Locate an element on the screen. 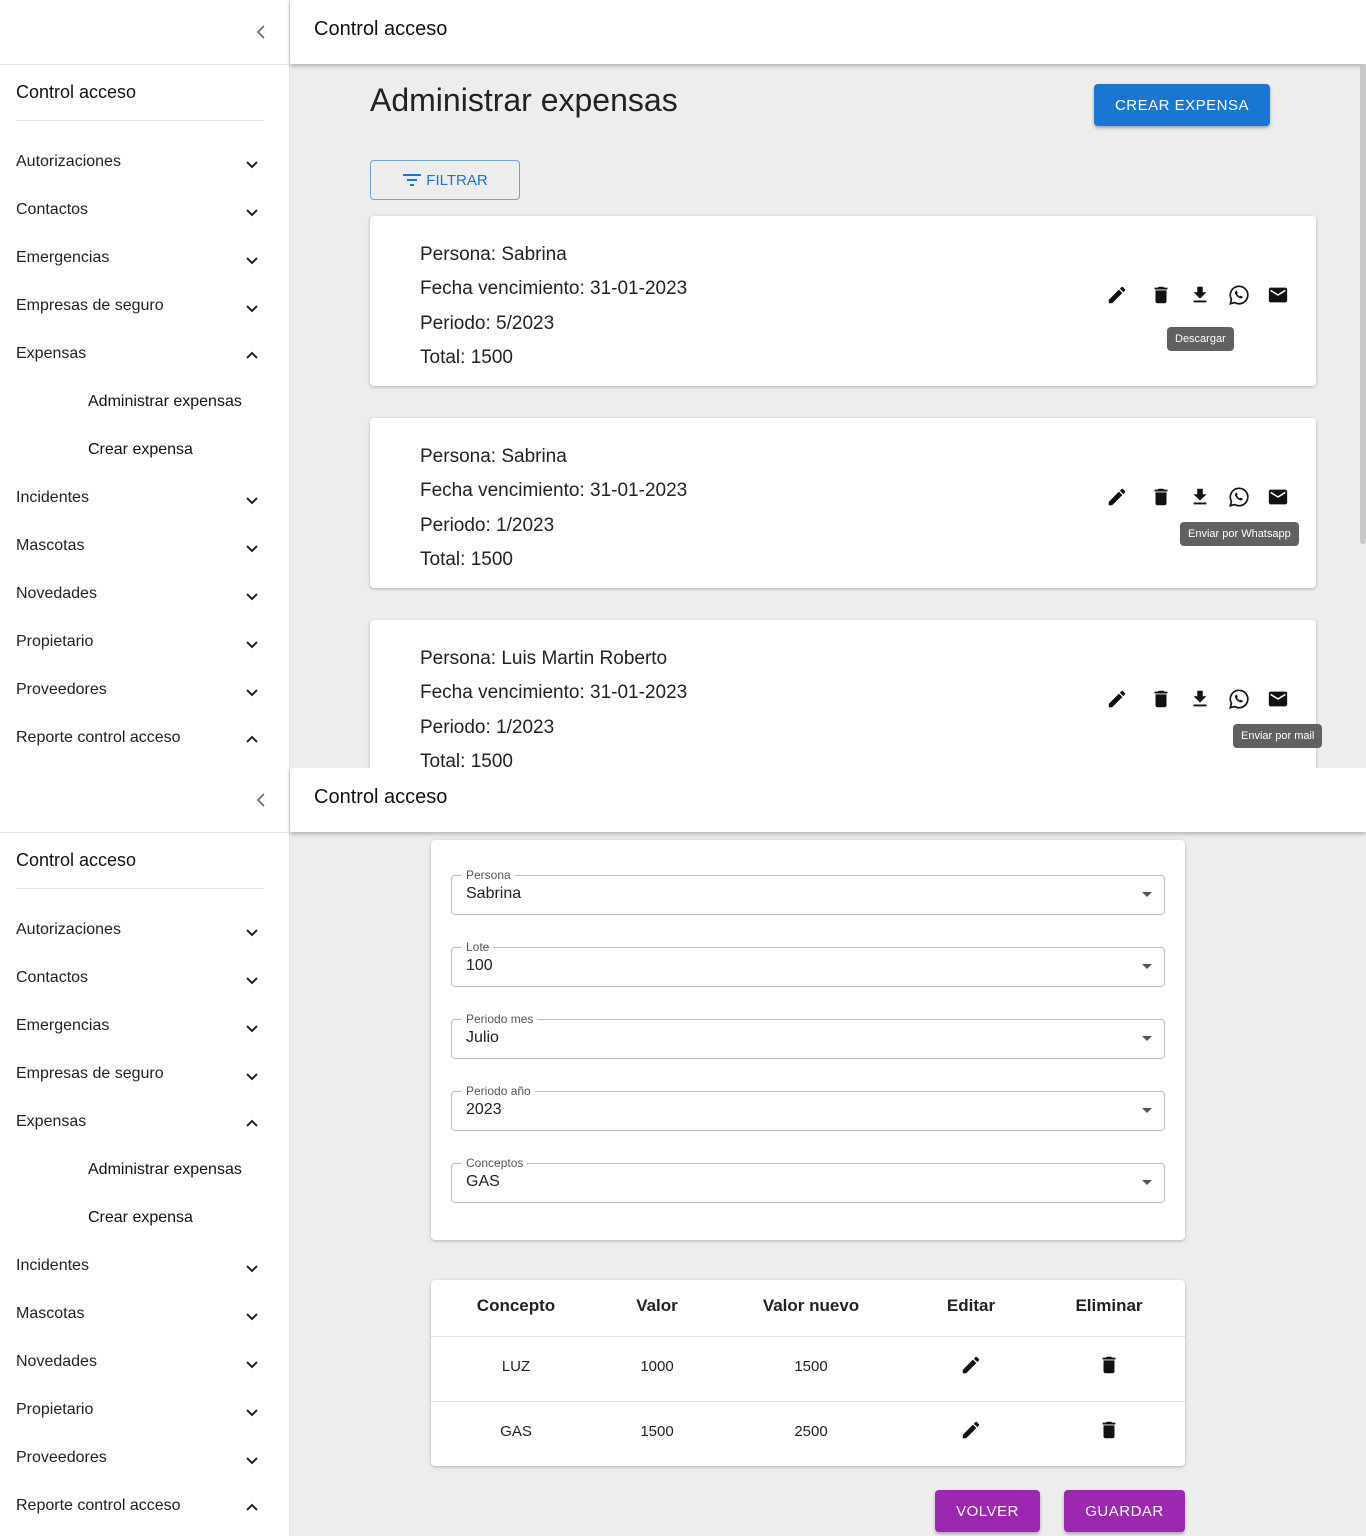  field-label: Lote is located at coordinates (478, 947).